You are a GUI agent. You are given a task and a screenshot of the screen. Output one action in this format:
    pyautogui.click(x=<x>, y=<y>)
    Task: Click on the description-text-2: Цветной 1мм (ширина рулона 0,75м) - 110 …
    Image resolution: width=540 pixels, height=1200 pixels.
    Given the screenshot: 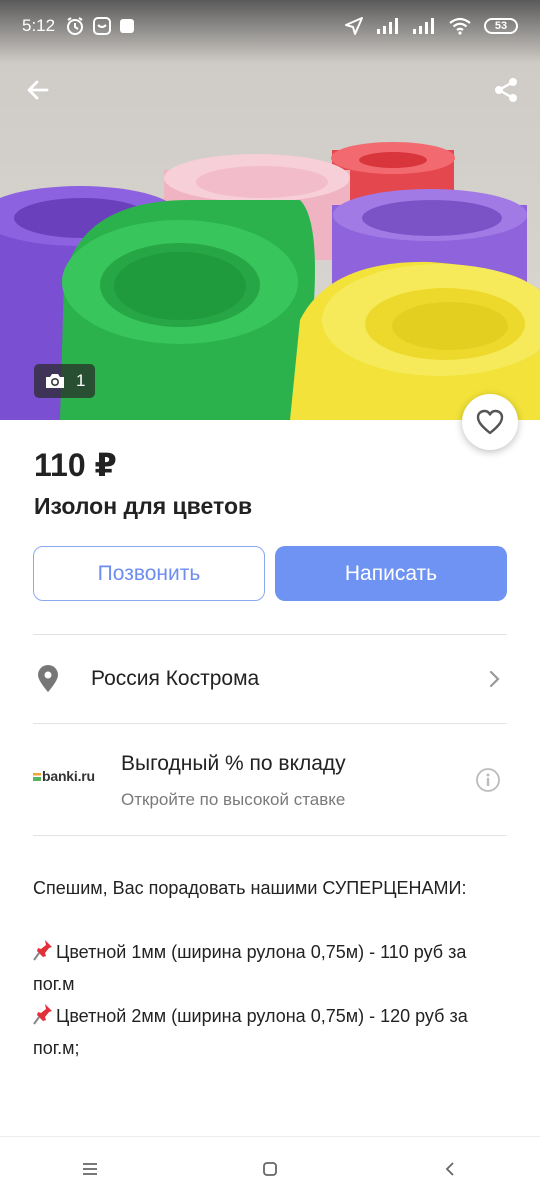 What is the action you would take?
    pyautogui.click(x=270, y=968)
    